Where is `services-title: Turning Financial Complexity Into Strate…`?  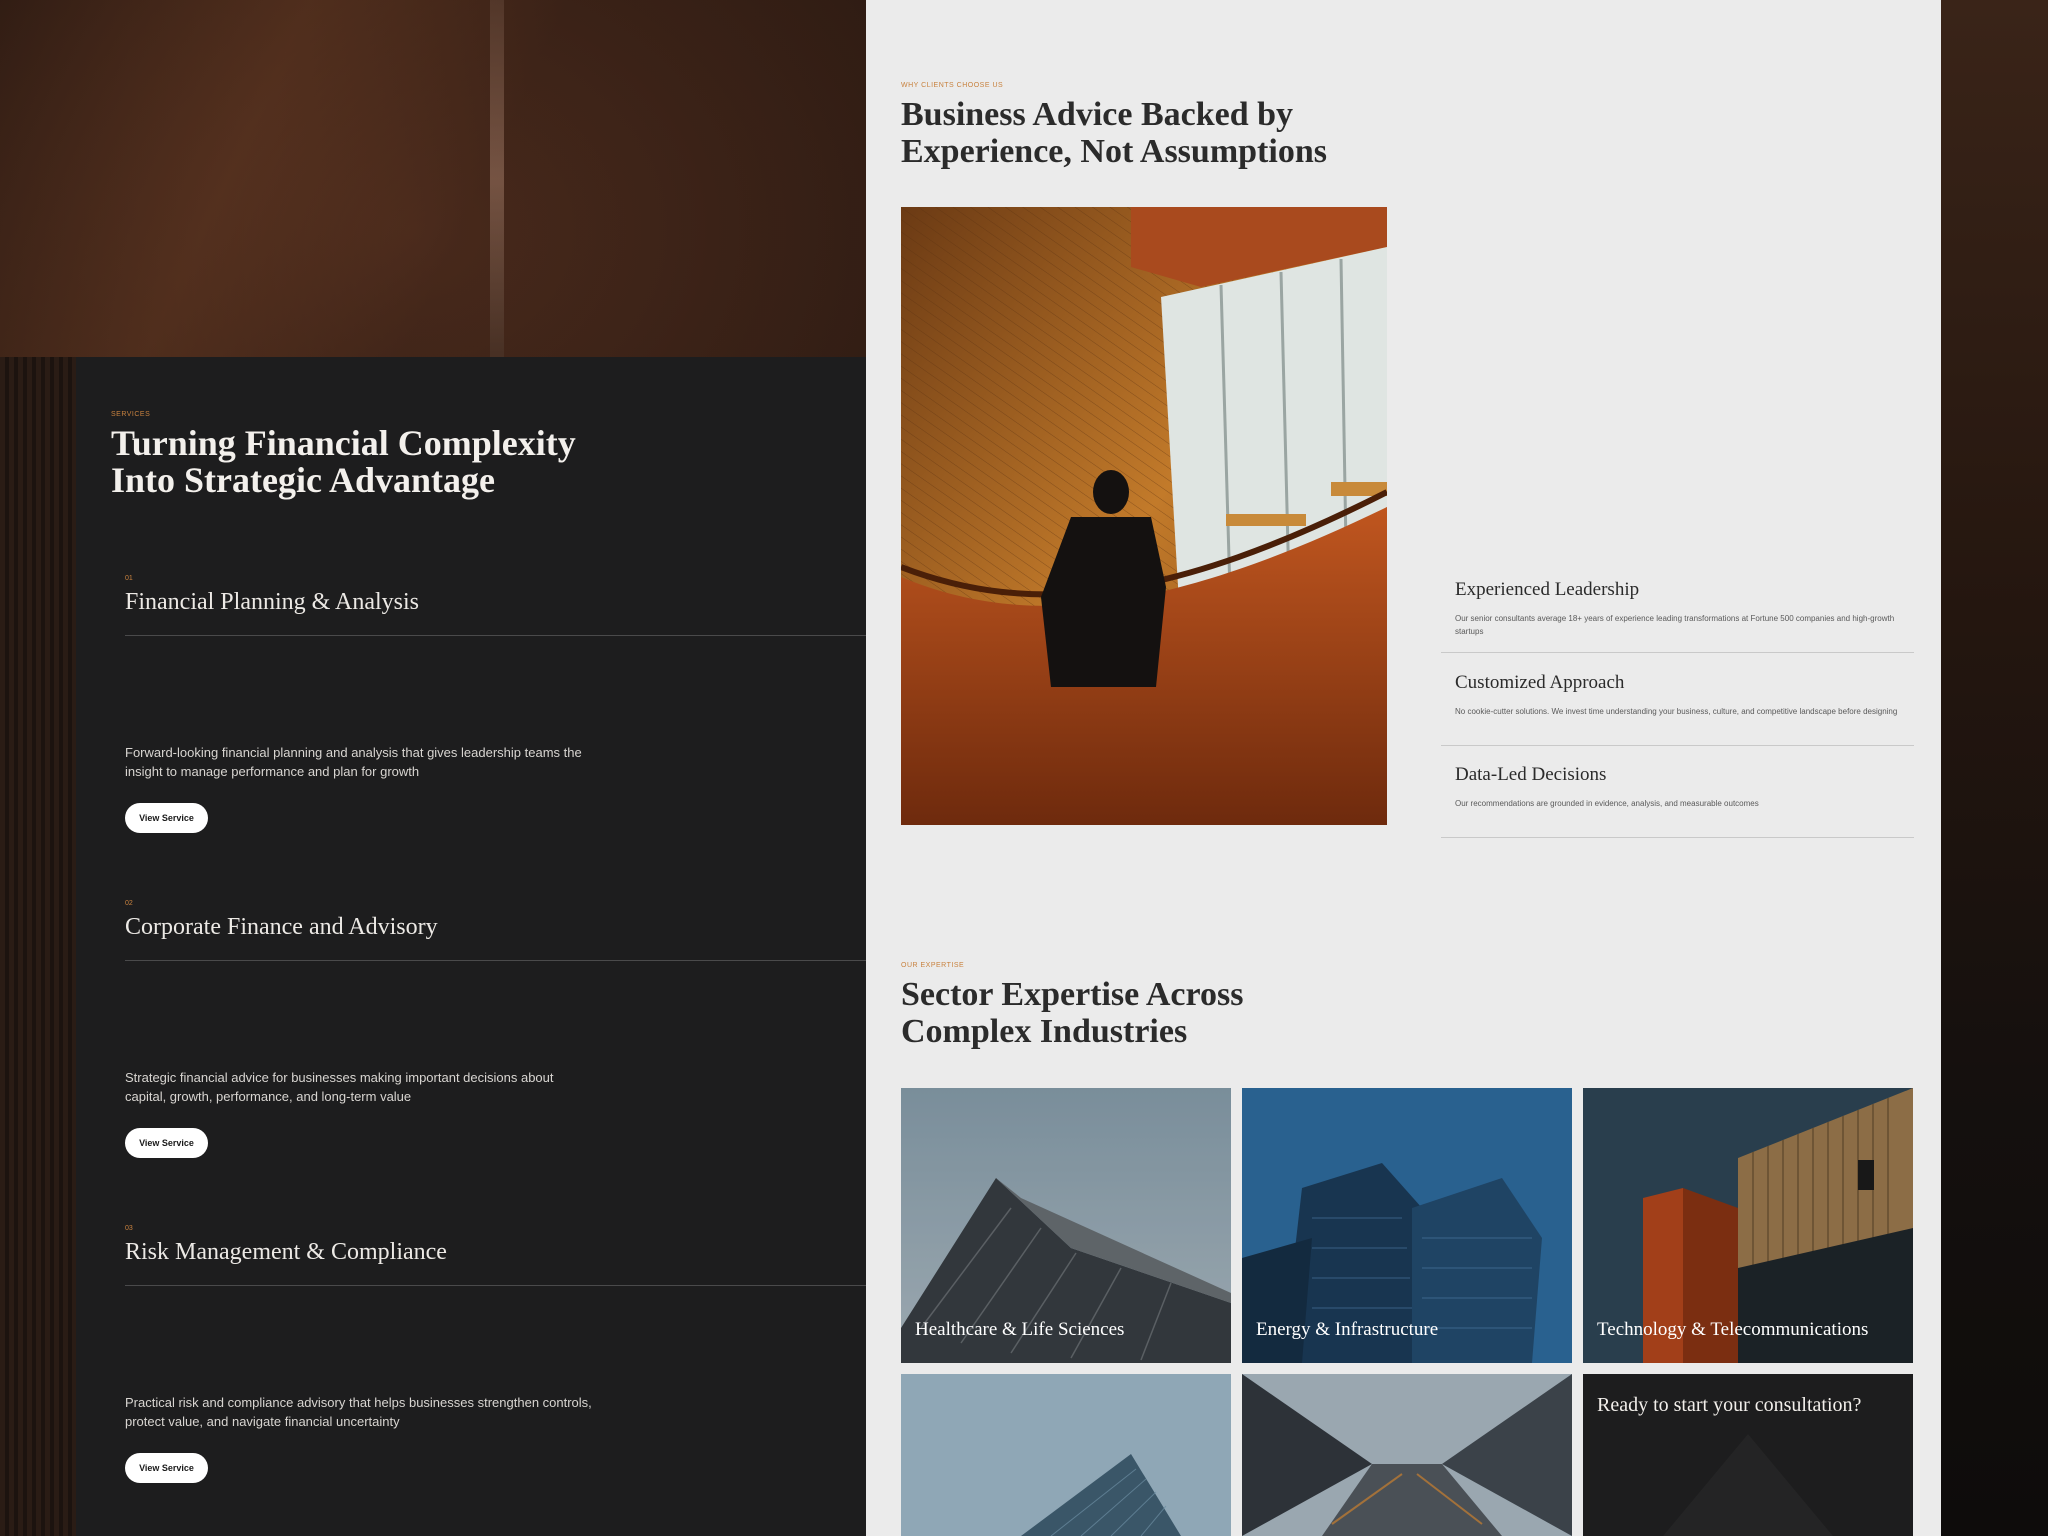 services-title: Turning Financial Complexity Into Strate… is located at coordinates (343, 461).